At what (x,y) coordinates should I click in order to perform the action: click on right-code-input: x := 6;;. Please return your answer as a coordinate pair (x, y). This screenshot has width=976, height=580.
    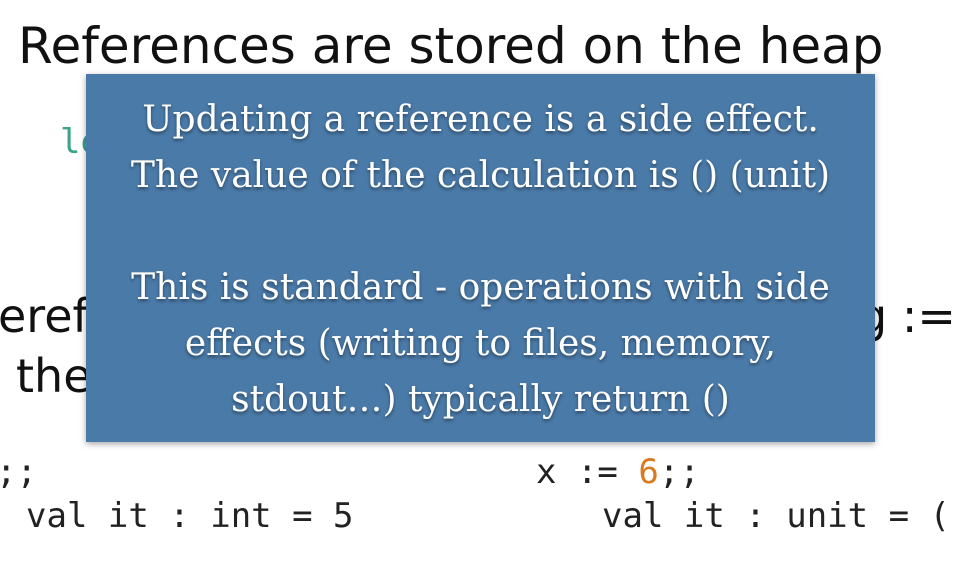
    Looking at the image, I should click on (618, 472).